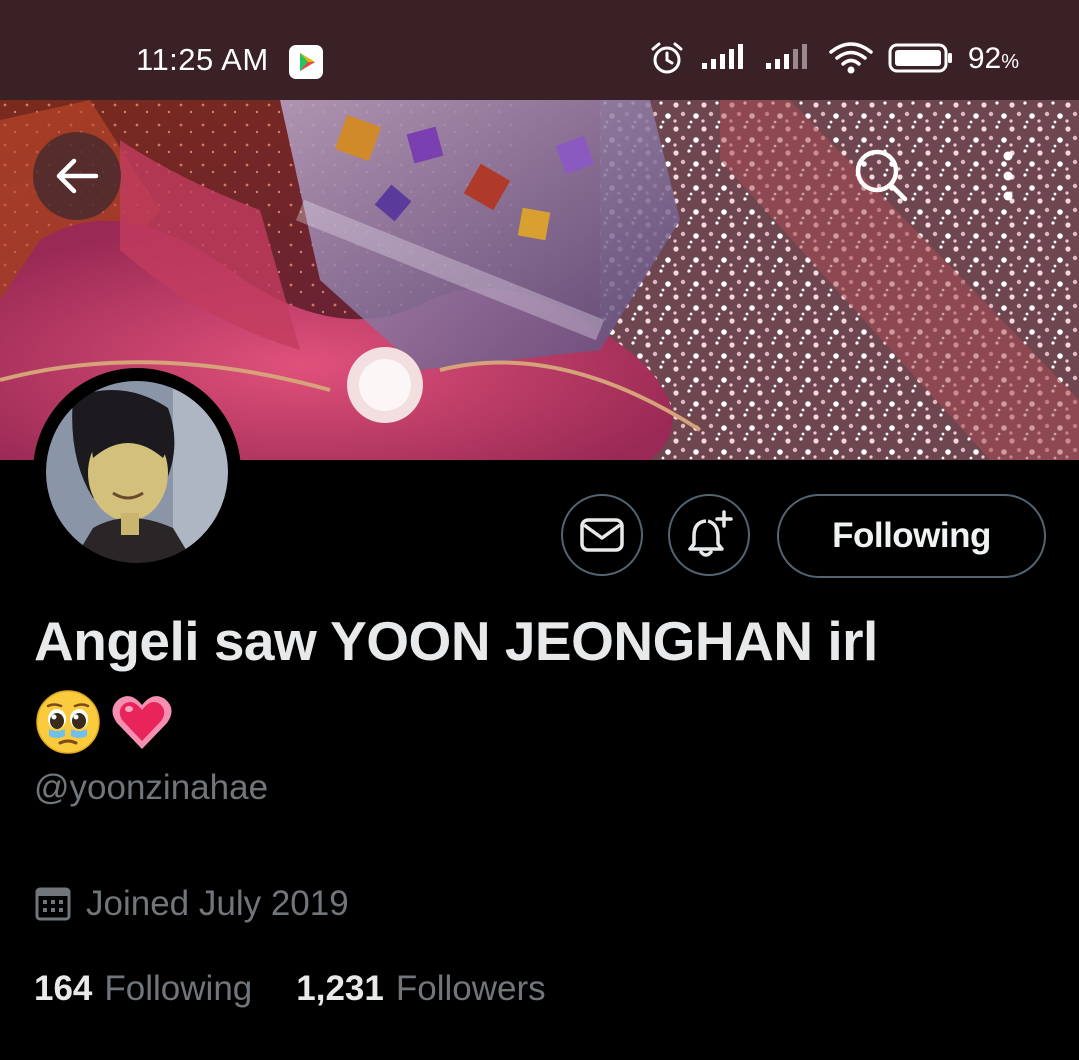 The width and height of the screenshot is (1079, 1060). I want to click on search-button, so click(882, 176).